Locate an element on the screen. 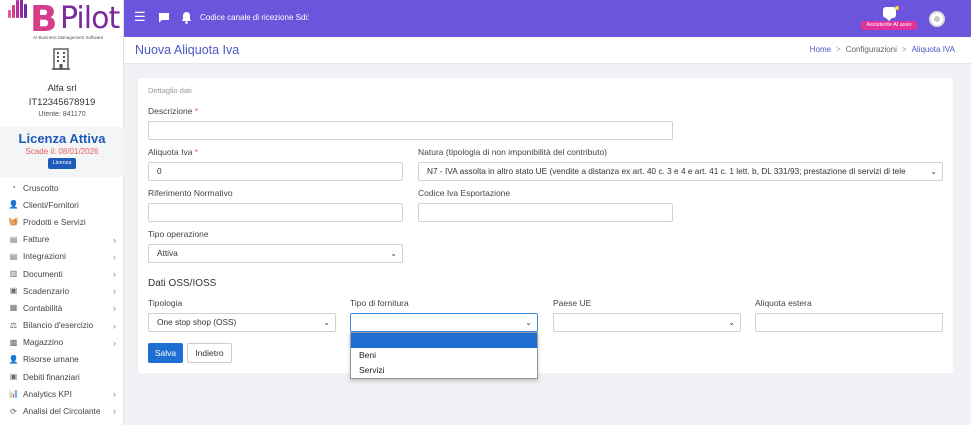  sidebar-item-clienti-fornitori: 👤 Clienti/Fornitori is located at coordinates (62, 204).